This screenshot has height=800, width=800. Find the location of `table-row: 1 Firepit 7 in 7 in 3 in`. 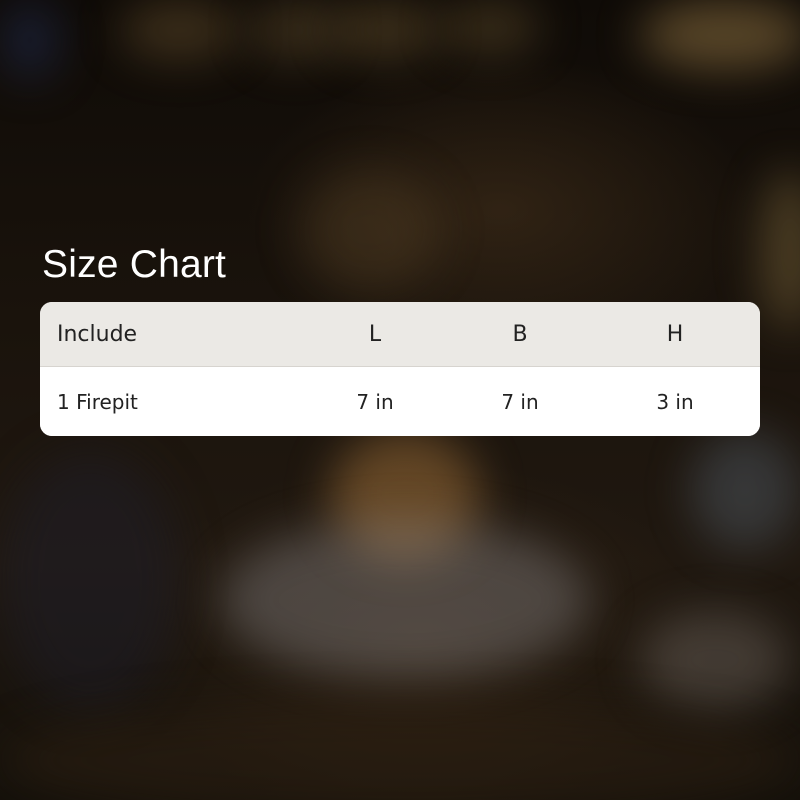

table-row: 1 Firepit 7 in 7 in 3 in is located at coordinates (400, 401).